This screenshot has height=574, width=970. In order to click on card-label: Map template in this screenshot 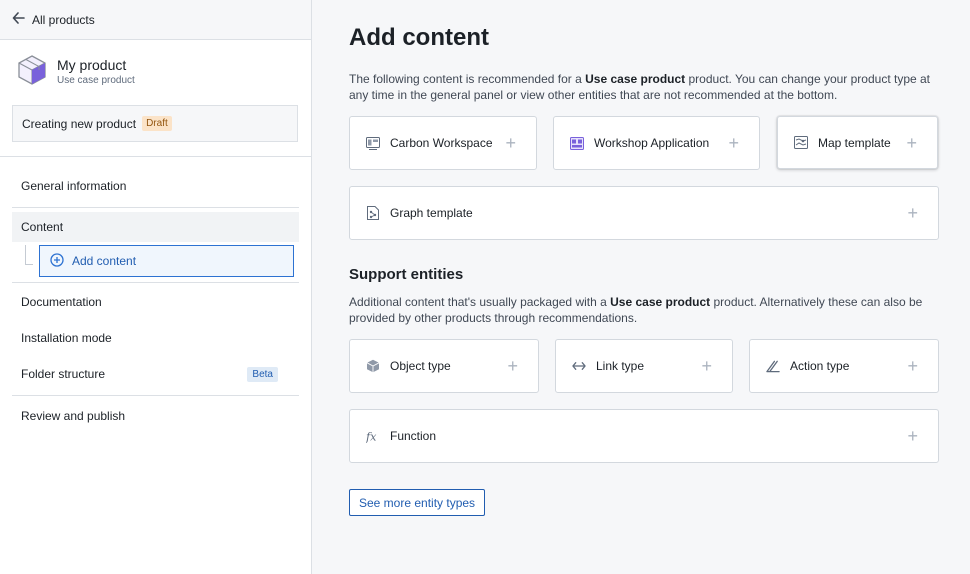, I will do `click(854, 142)`.